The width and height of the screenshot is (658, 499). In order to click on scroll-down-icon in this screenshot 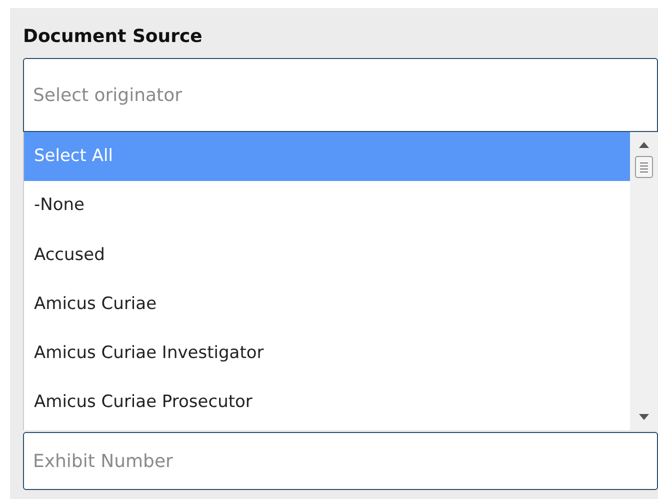, I will do `click(644, 417)`.